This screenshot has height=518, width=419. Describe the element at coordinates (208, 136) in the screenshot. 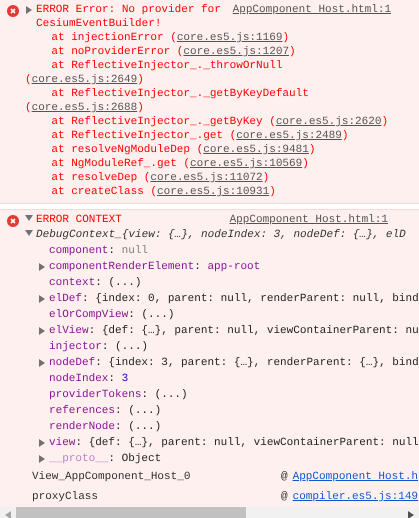

I see `stack-frame: at ReflectiveInjector_.get (core.es5.js:2489)` at that location.